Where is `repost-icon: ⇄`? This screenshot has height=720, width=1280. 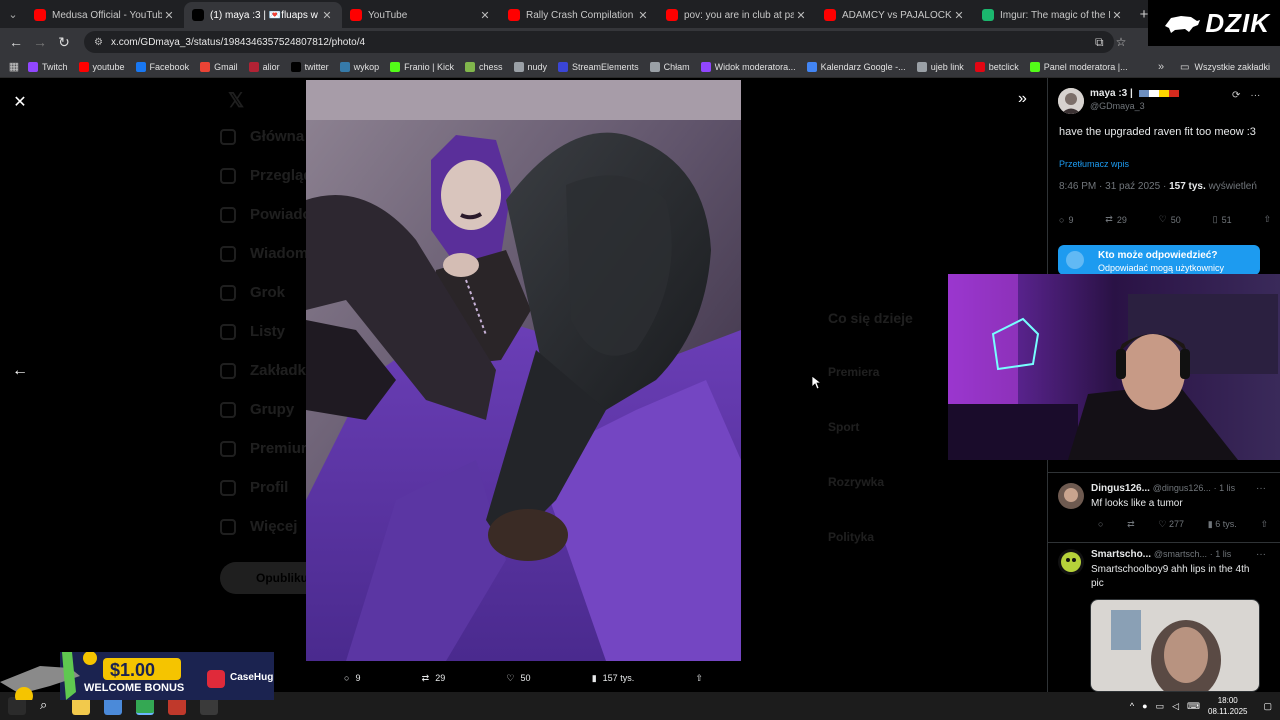
repost-icon: ⇄ is located at coordinates (1131, 524).